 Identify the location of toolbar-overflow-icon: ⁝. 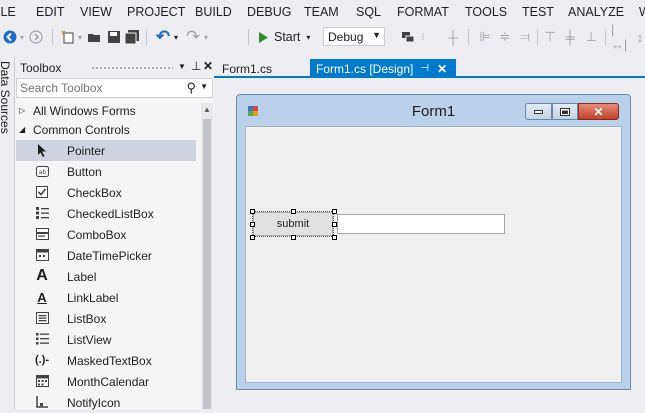
(423, 37).